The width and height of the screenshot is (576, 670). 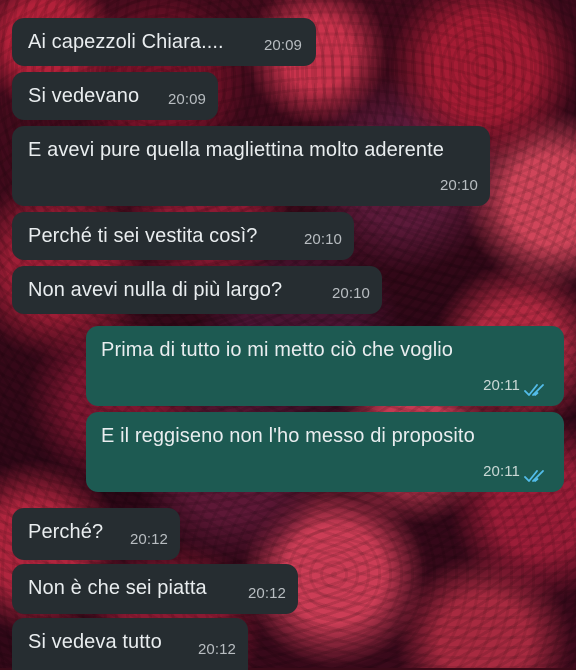 I want to click on message-text: Non avevi nulla di più largo?, so click(x=155, y=290).